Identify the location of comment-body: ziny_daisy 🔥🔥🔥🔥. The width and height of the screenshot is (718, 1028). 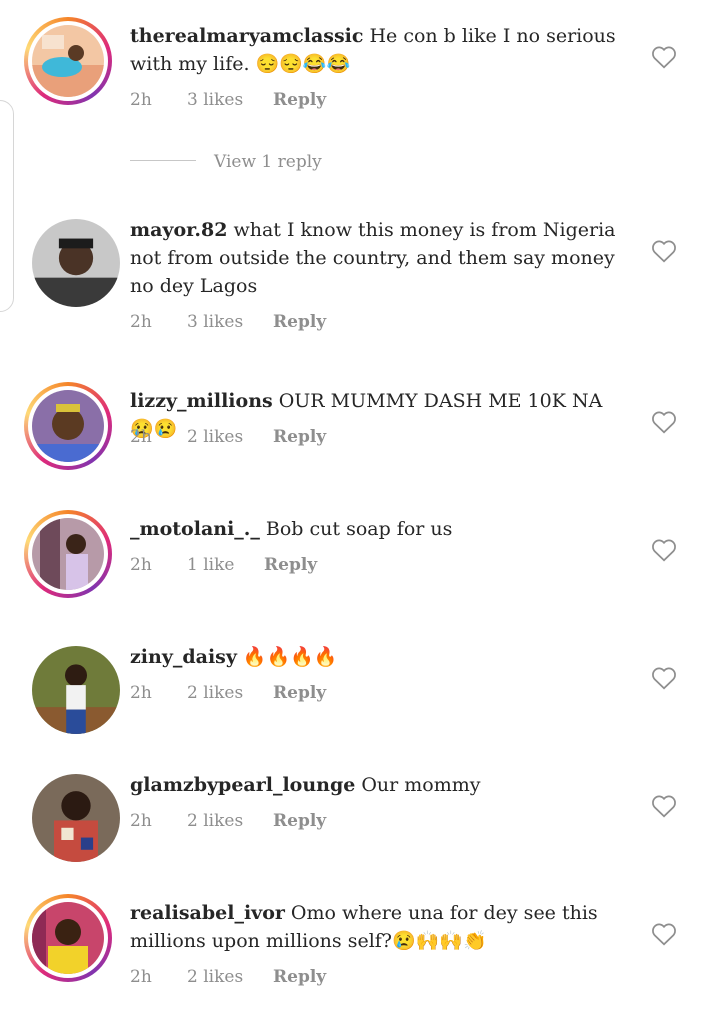
(375, 657).